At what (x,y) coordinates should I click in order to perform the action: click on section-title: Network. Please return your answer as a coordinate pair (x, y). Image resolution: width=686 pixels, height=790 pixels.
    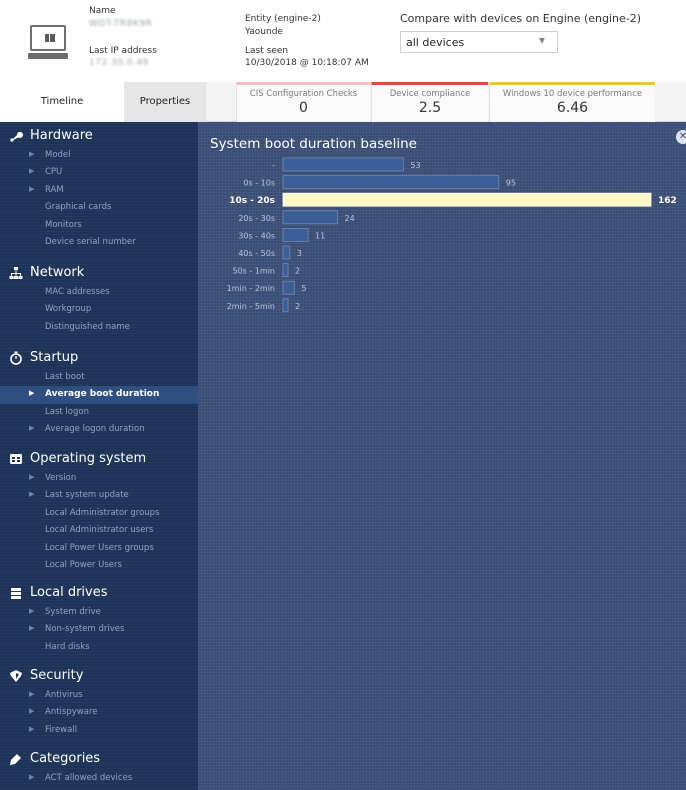
    Looking at the image, I should click on (99, 273).